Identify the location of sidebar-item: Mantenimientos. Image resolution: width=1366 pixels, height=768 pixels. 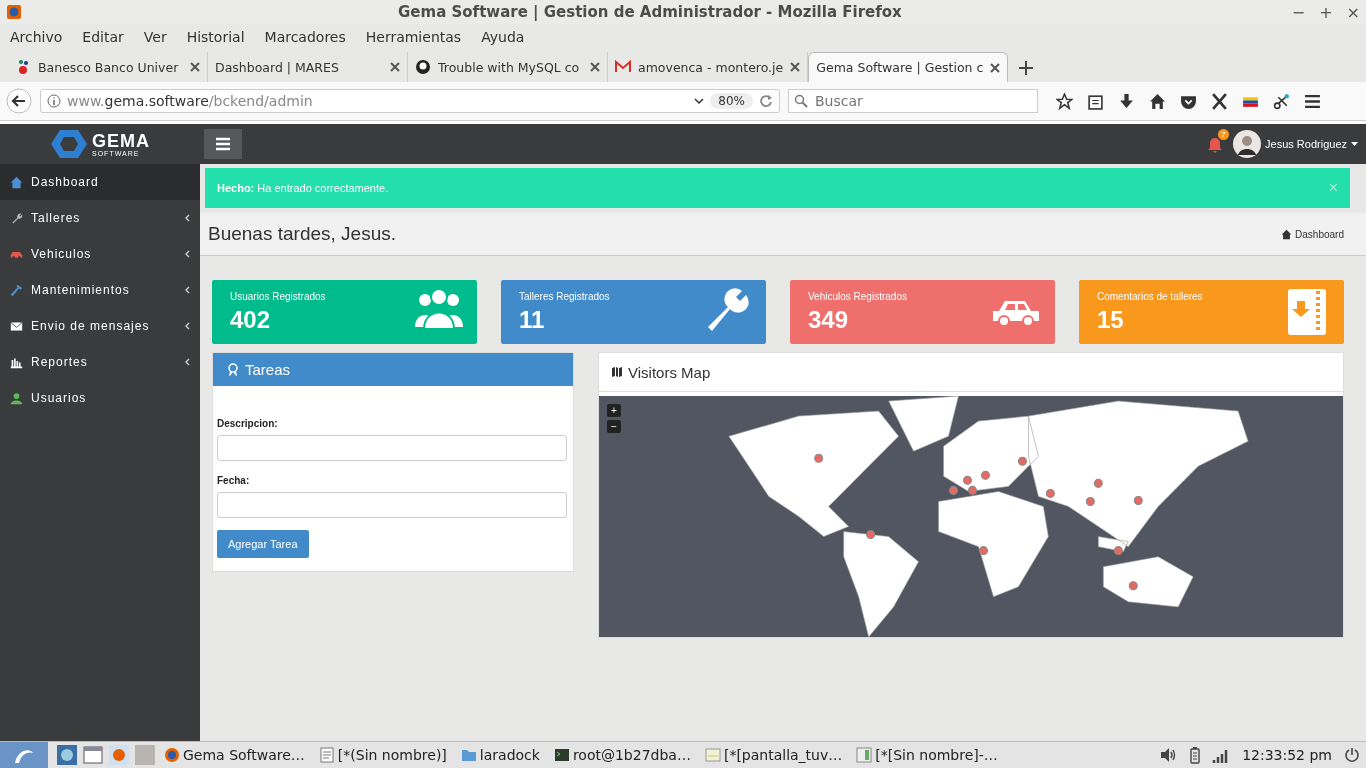
(100, 290).